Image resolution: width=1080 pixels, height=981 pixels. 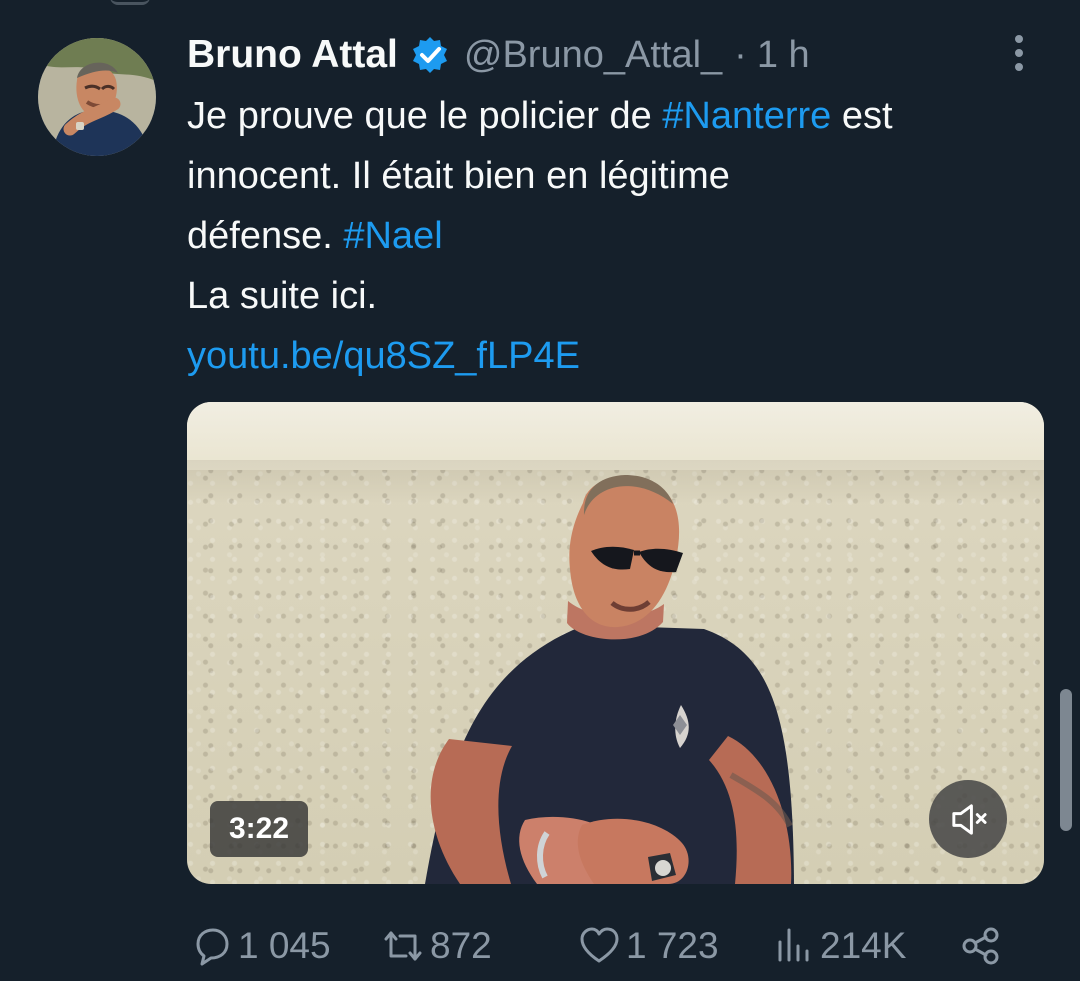 I want to click on muted-speaker-icon, so click(x=969, y=819).